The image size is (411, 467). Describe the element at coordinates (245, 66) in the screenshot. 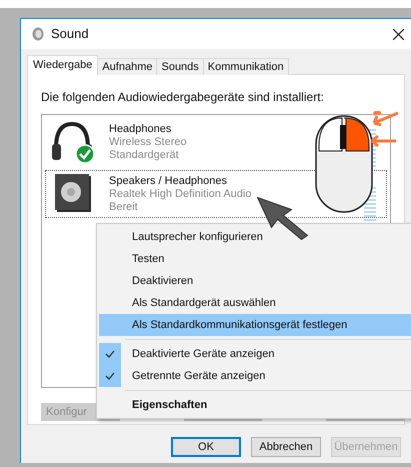

I see `tab: Kommunikation` at that location.